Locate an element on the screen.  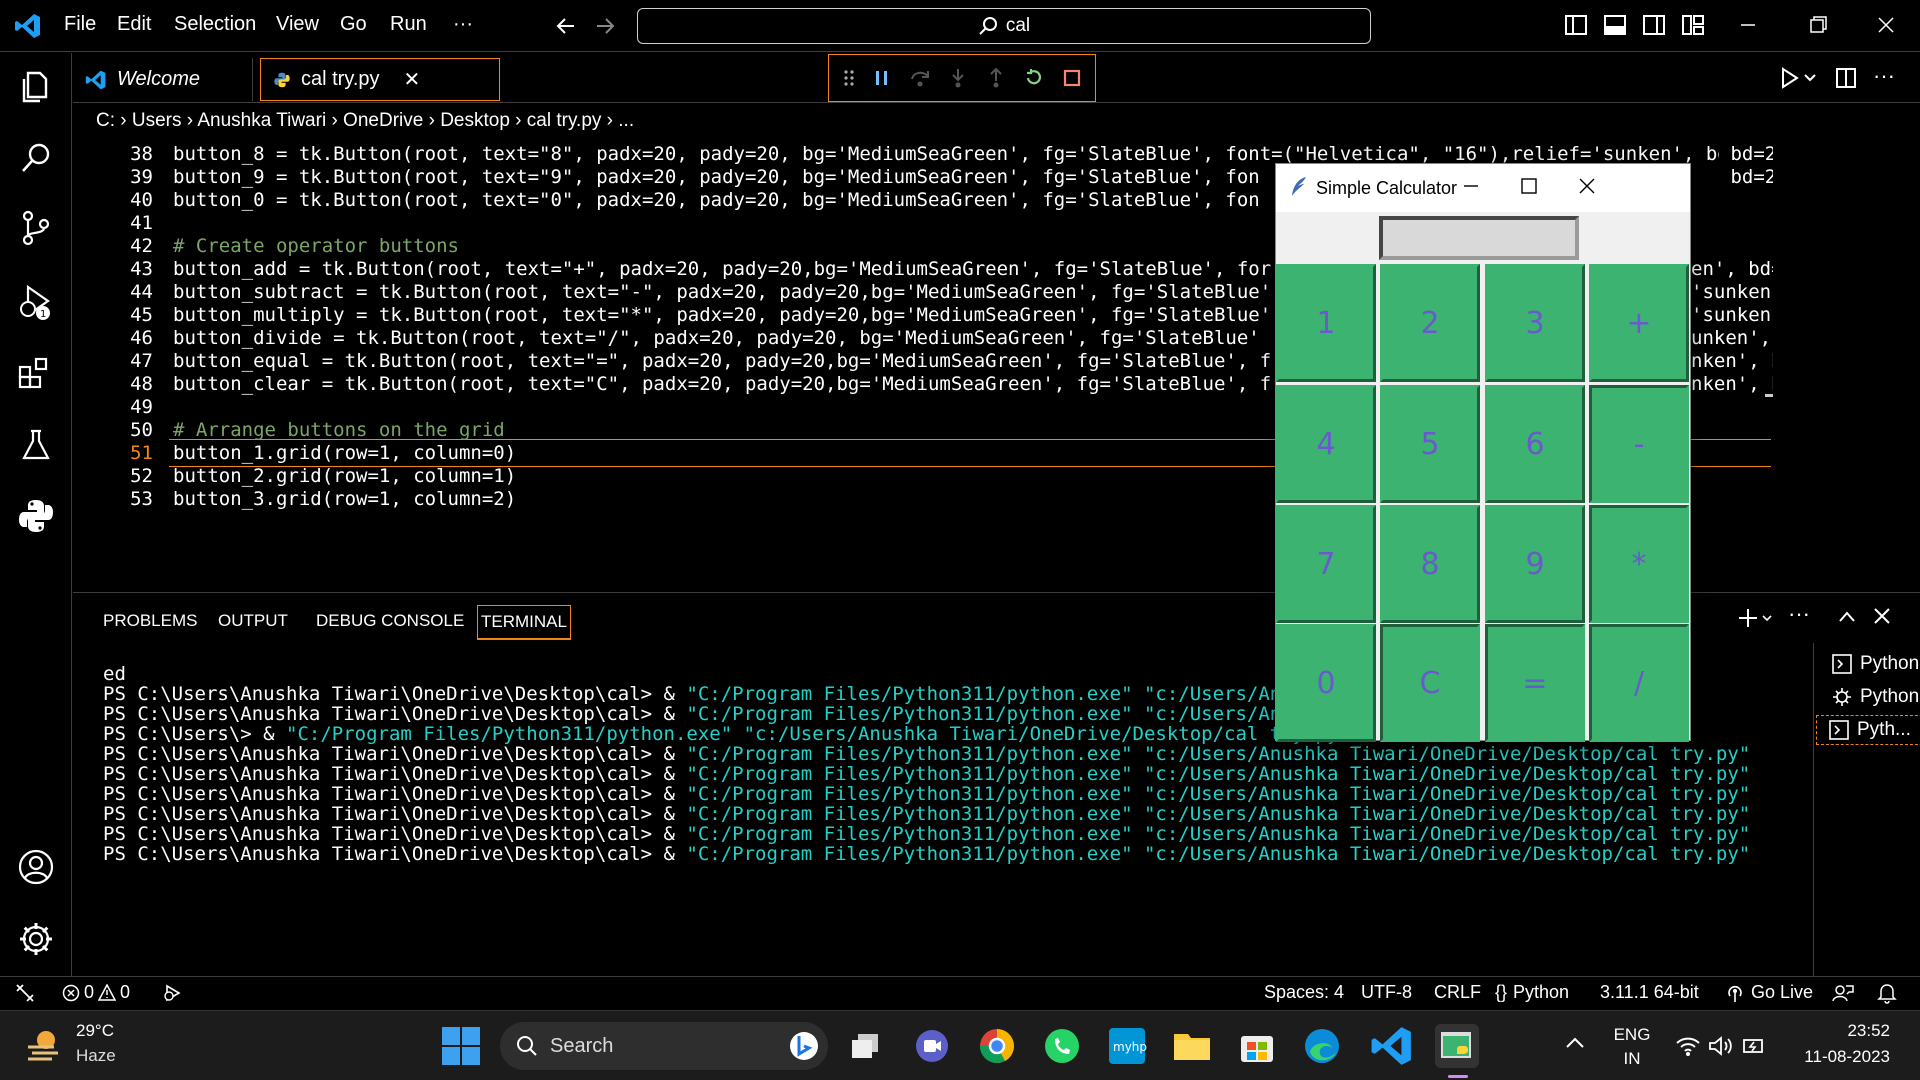
nav-forward-icon is located at coordinates (605, 26).